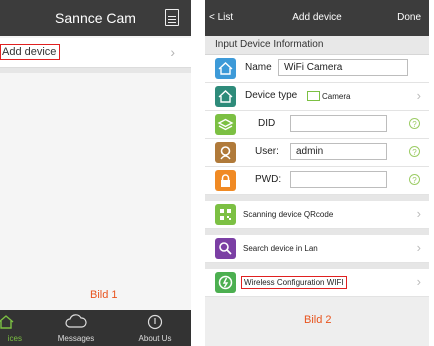 The image size is (434, 346). Describe the element at coordinates (225, 282) in the screenshot. I see `power-icon` at that location.